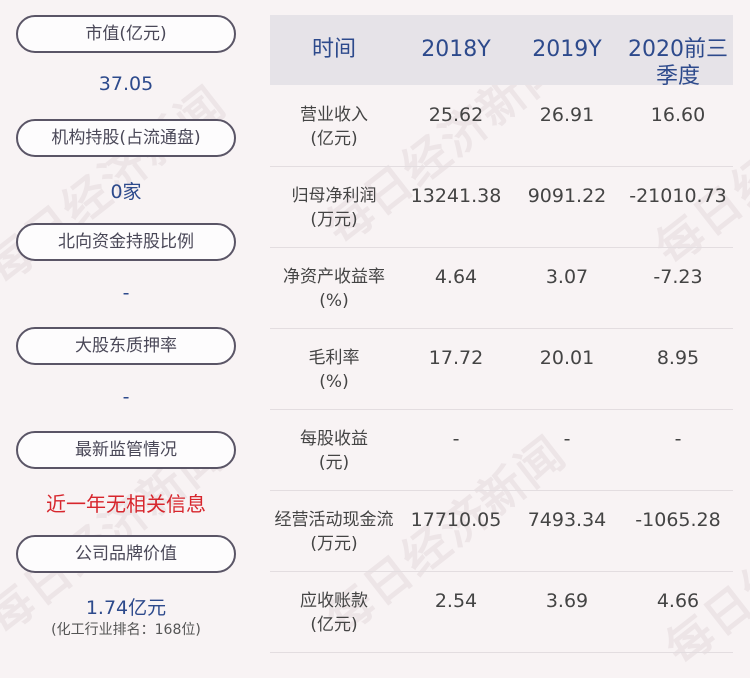 The width and height of the screenshot is (750, 678). What do you see at coordinates (334, 196) in the screenshot?
I see `row-label-main: 归母净利润` at bounding box center [334, 196].